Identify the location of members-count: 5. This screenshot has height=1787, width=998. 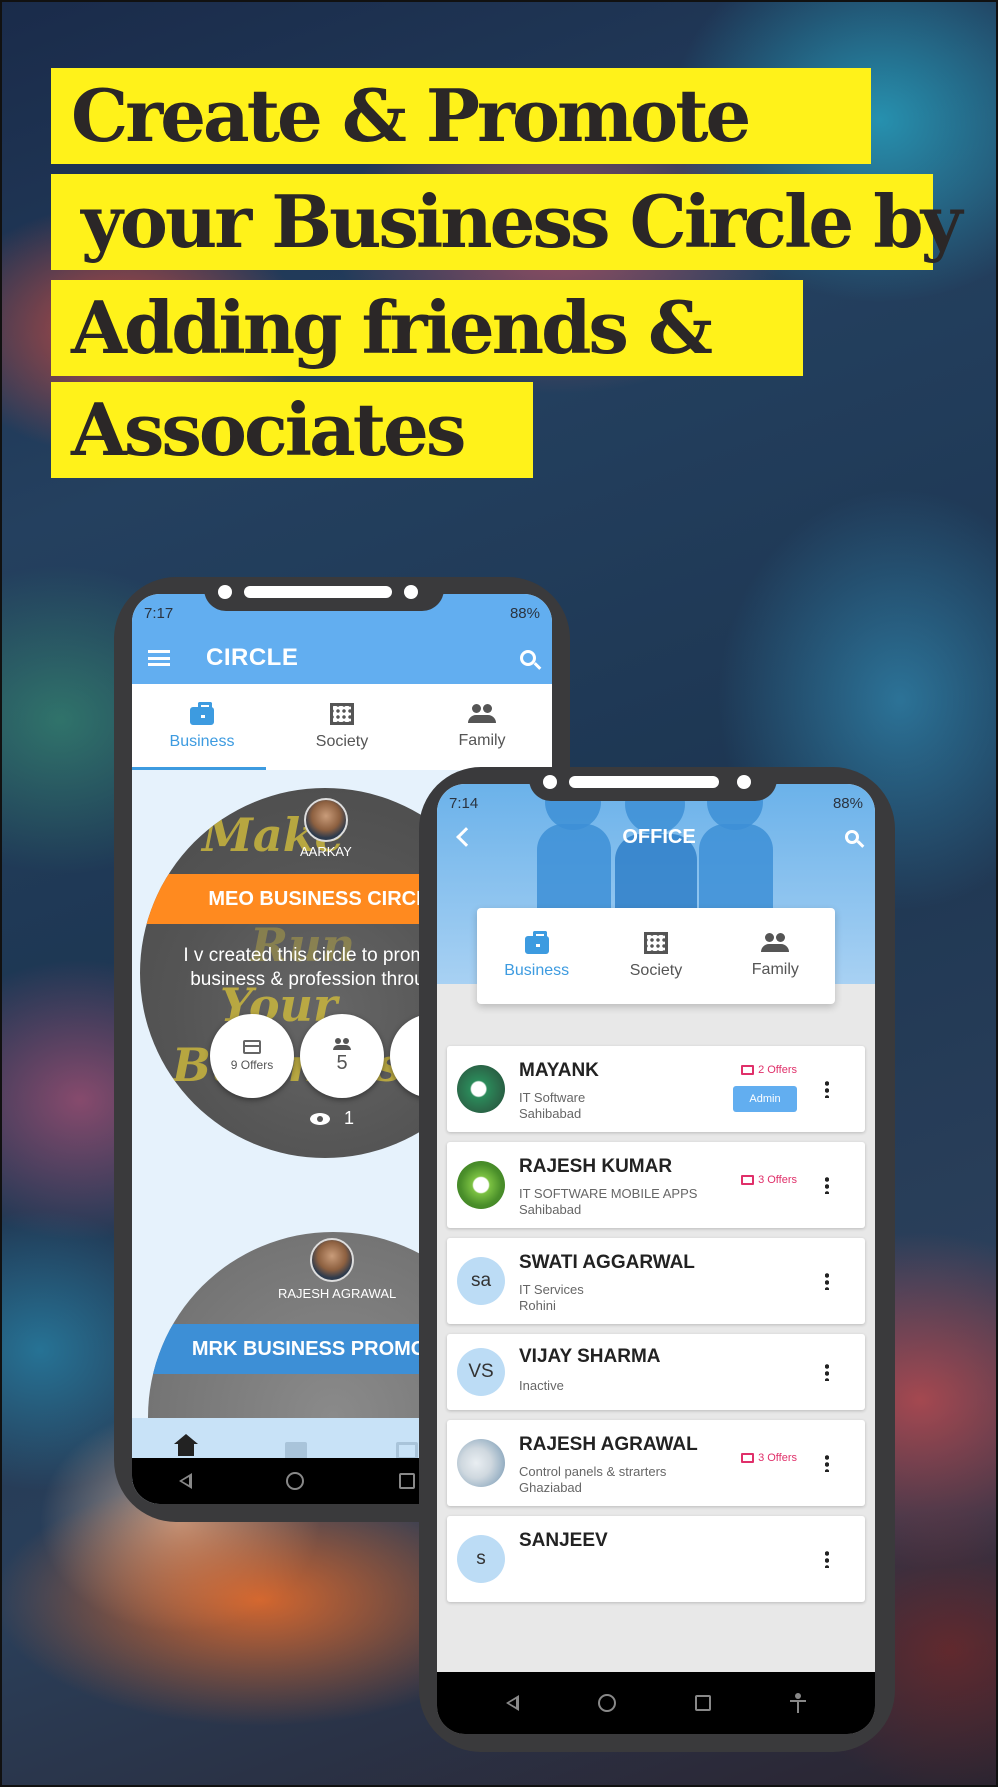
(342, 1062).